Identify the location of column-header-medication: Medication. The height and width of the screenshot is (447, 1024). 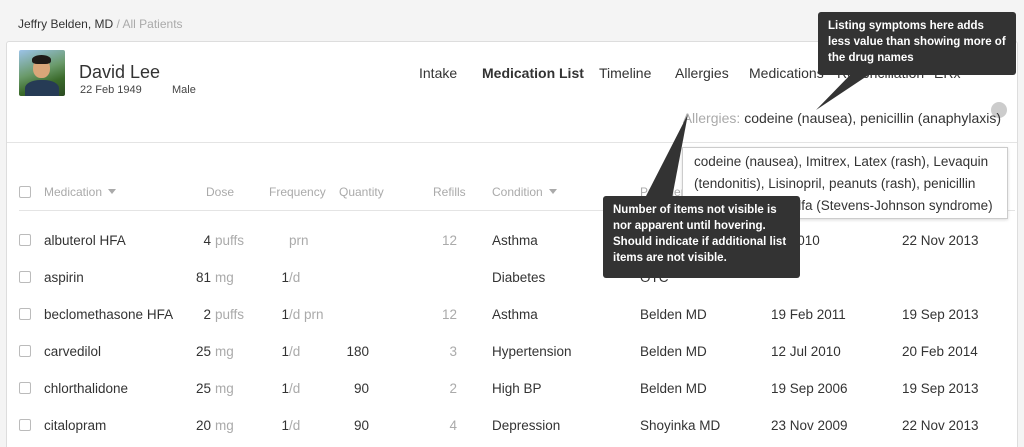
(80, 192).